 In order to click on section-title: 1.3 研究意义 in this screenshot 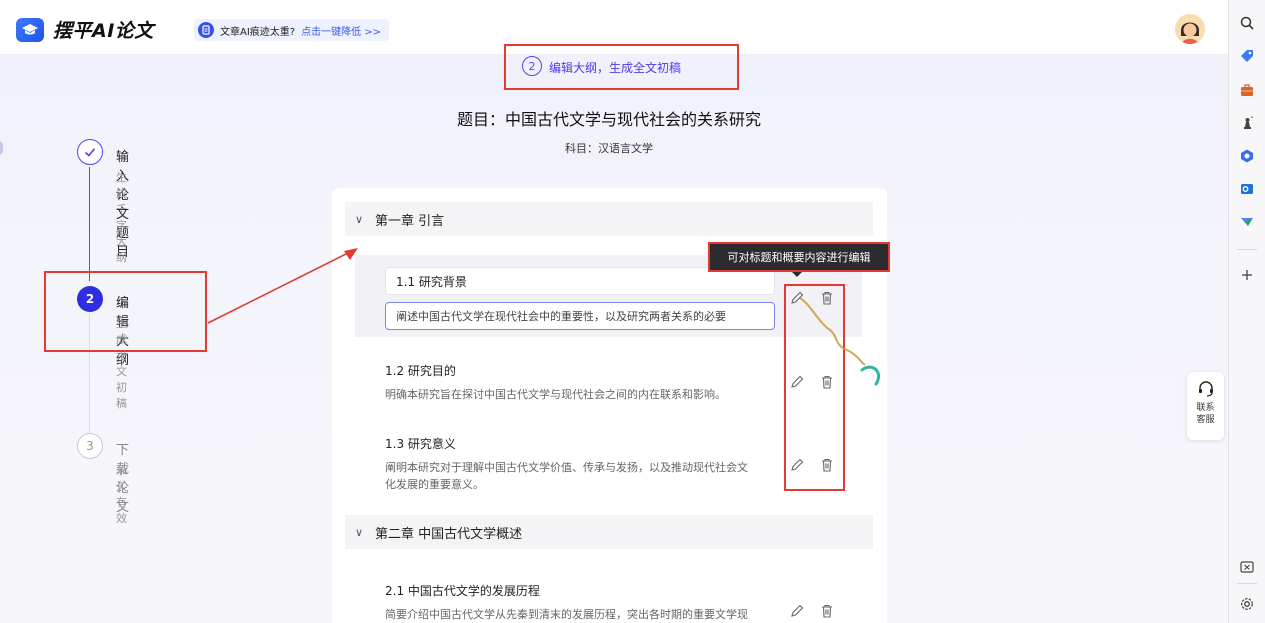, I will do `click(420, 444)`.